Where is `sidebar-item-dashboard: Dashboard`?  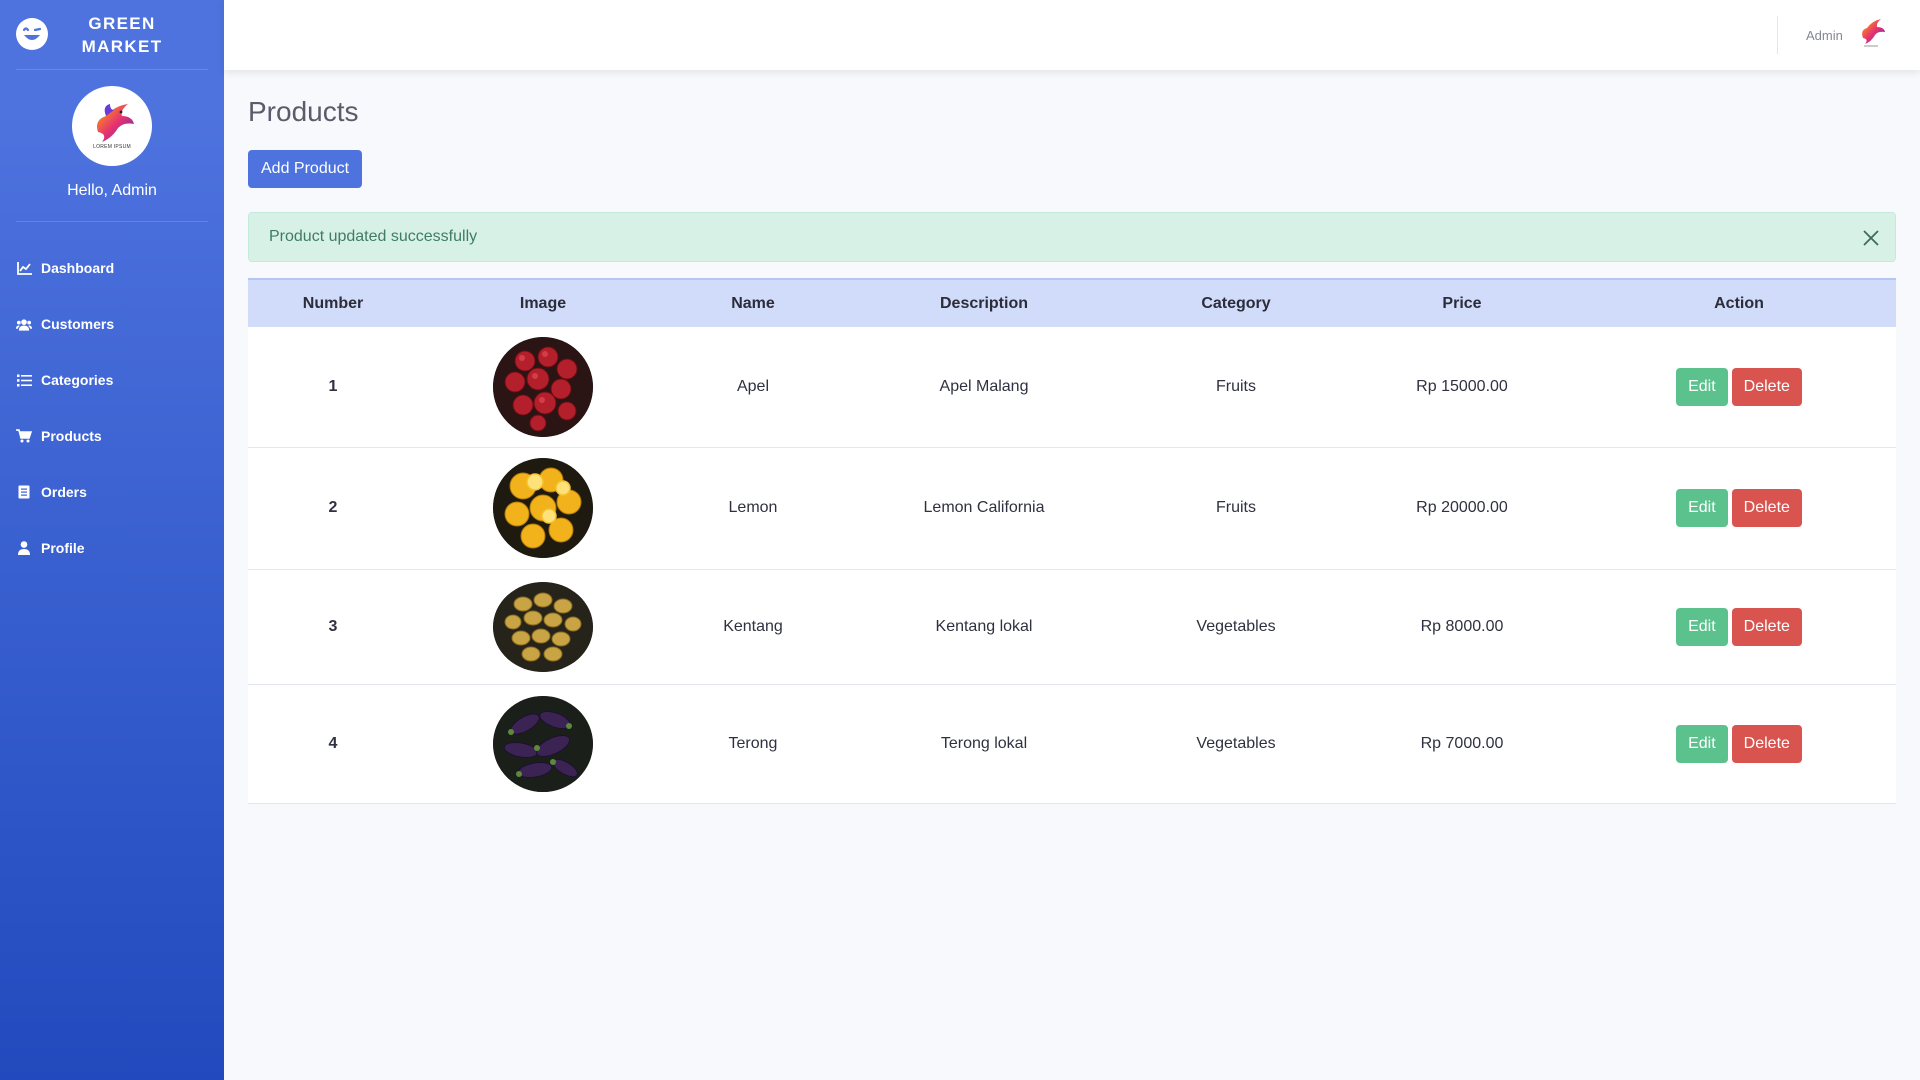
sidebar-item-dashboard: Dashboard is located at coordinates (112, 268).